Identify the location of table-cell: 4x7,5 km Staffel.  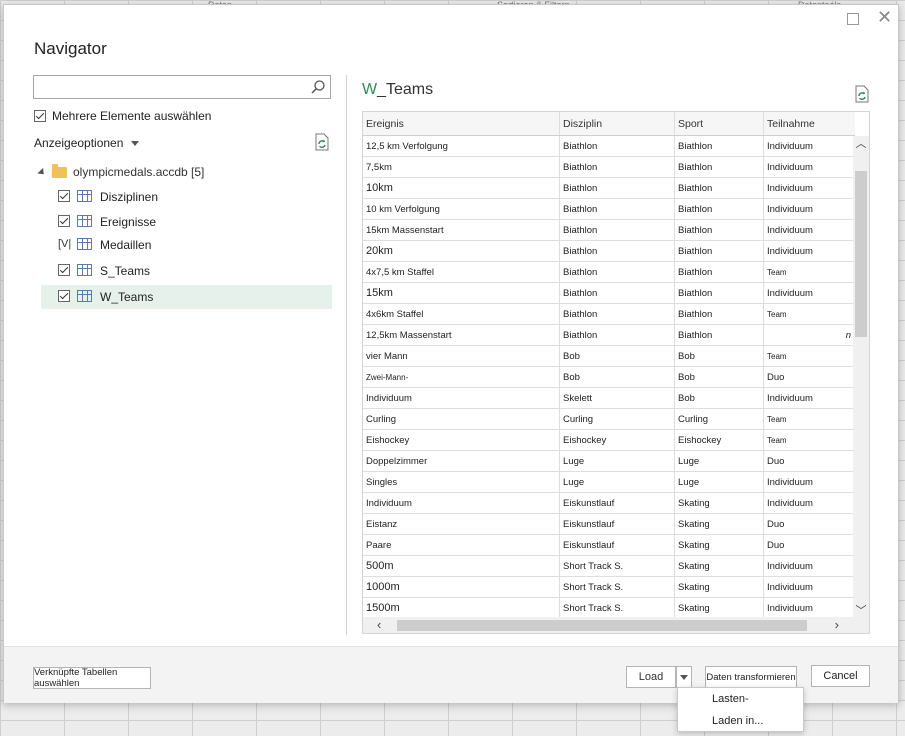
(400, 272).